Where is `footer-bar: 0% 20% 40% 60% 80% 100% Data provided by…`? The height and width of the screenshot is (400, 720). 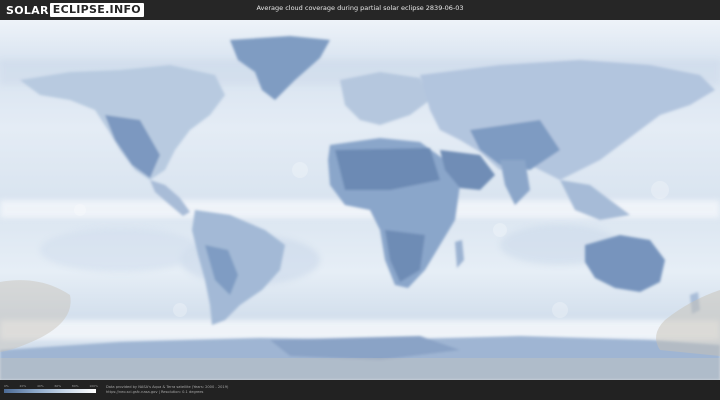
footer-bar: 0% 20% 40% 60% 80% 100% Data provided by… is located at coordinates (360, 390).